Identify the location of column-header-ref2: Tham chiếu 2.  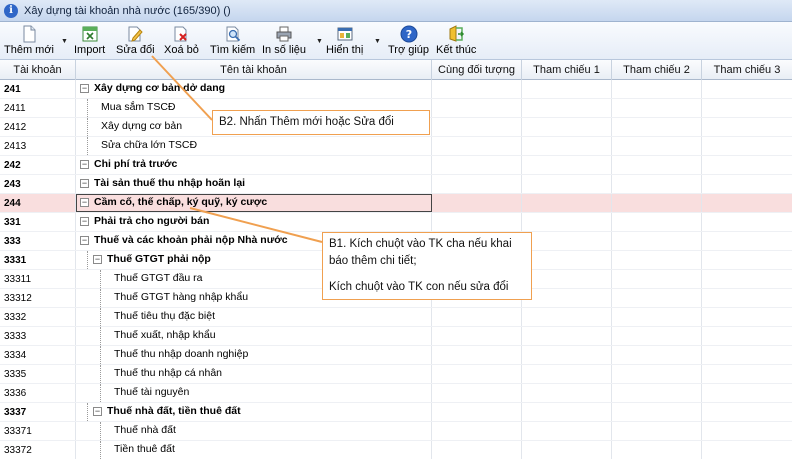
(657, 70).